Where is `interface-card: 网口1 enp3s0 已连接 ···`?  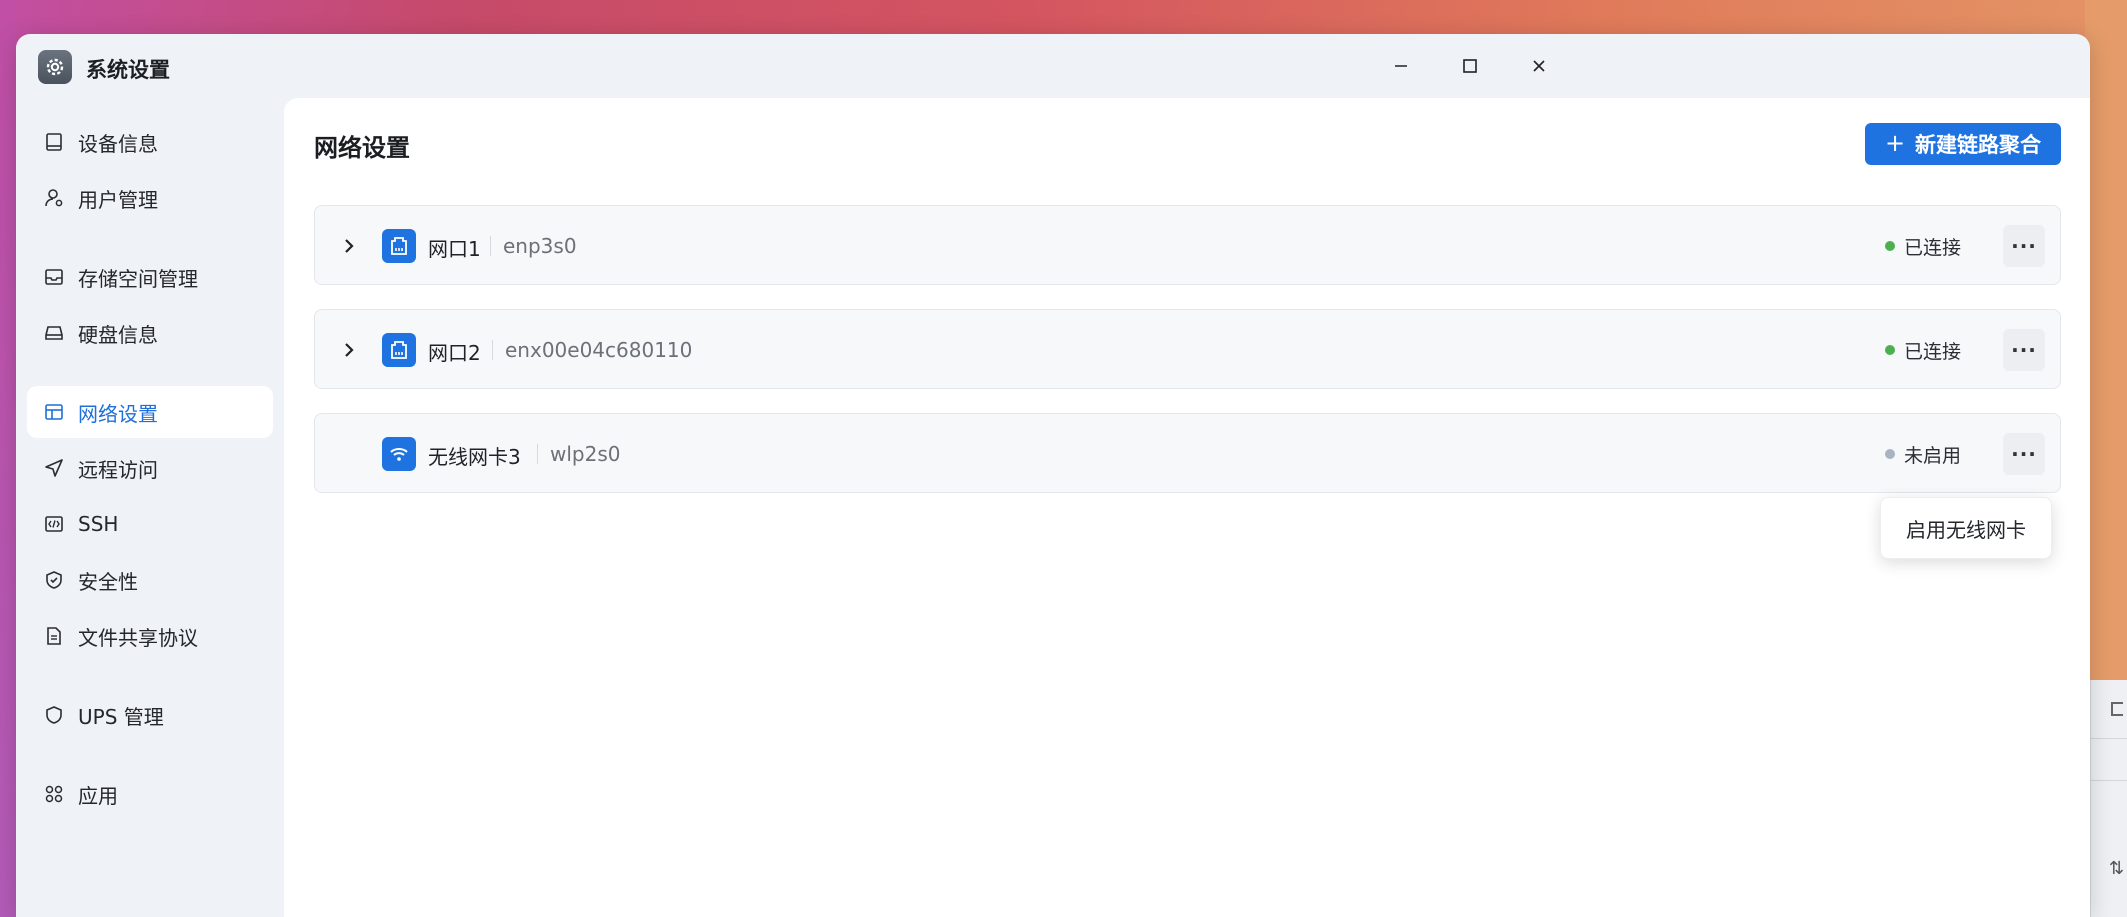
interface-card: 网口1 enp3s0 已连接 ··· is located at coordinates (1187, 245).